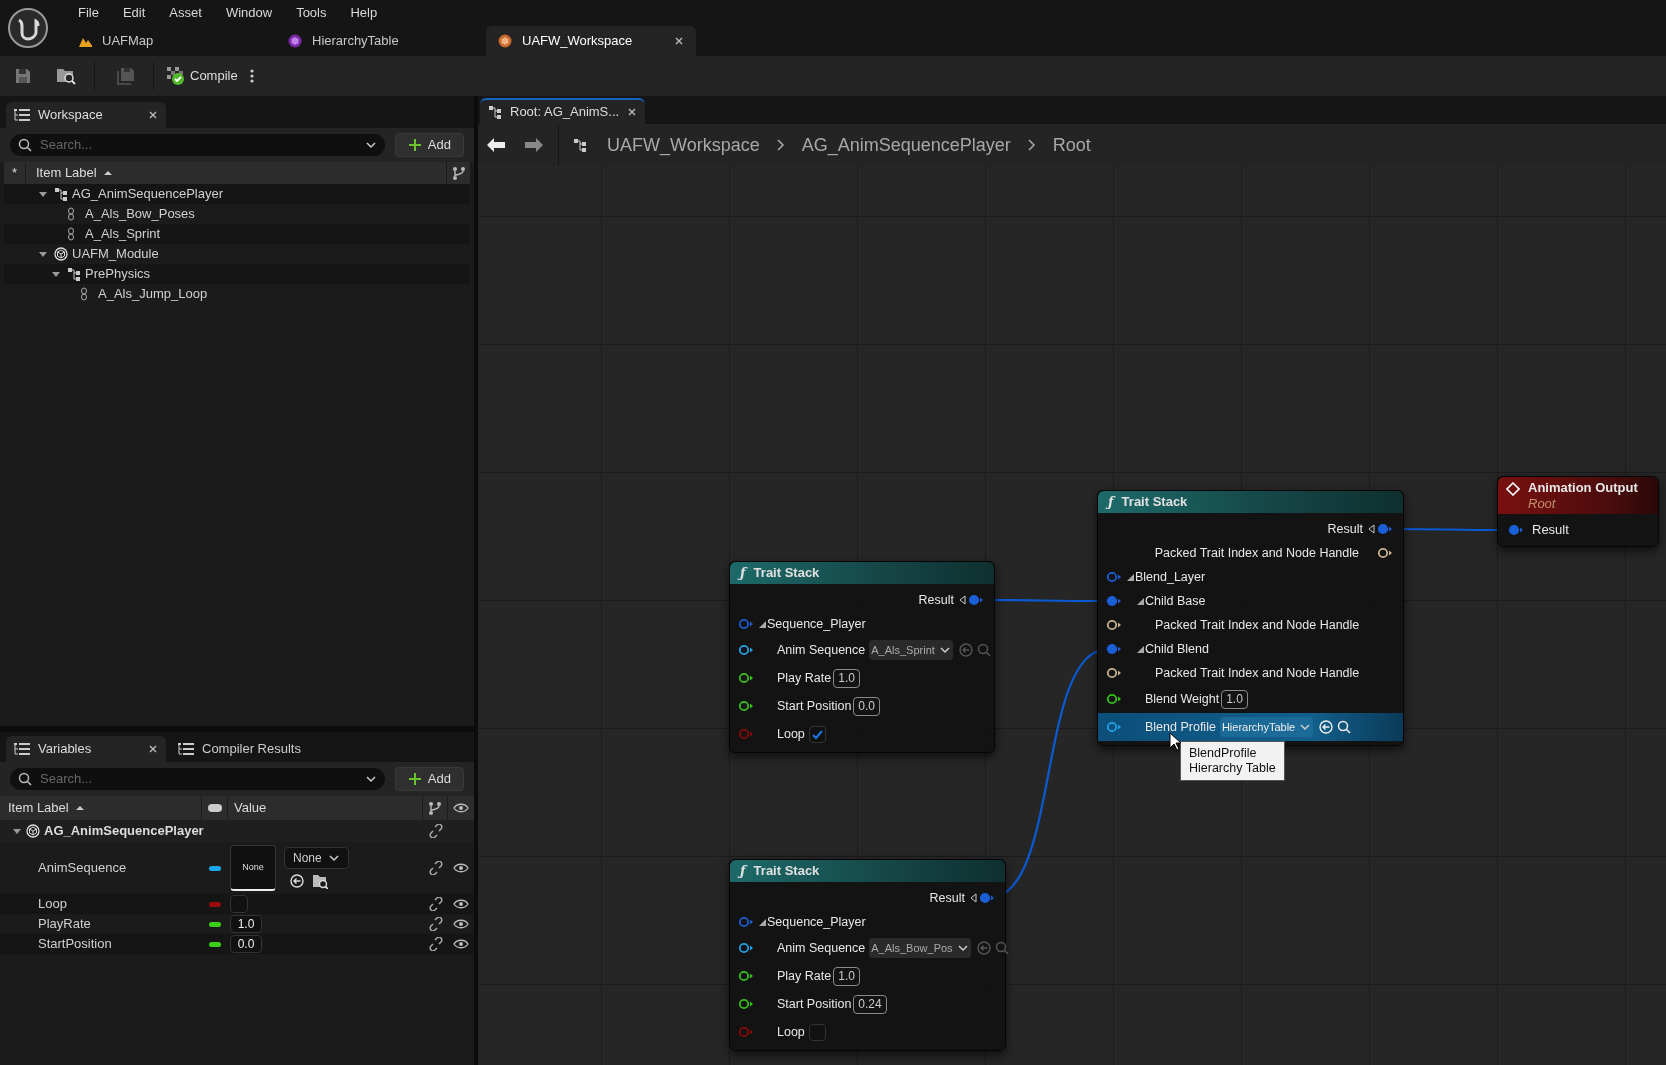  What do you see at coordinates (185, 13) in the screenshot?
I see `menu-item: Asset` at bounding box center [185, 13].